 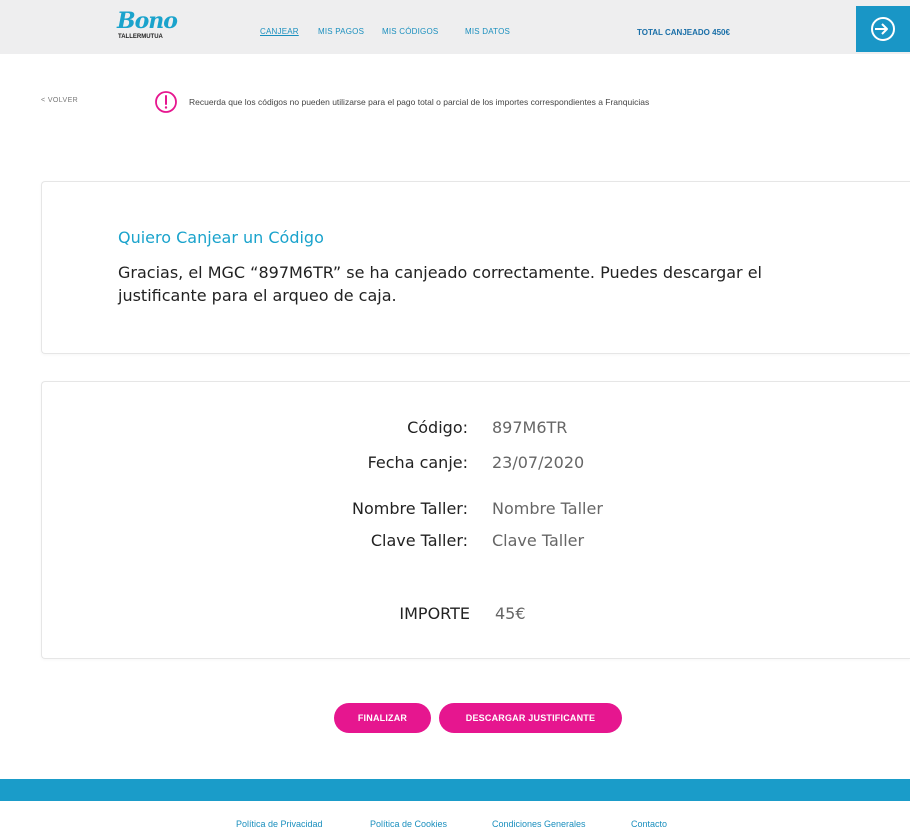 What do you see at coordinates (382, 718) in the screenshot?
I see `finish-button: FINALIZAR` at bounding box center [382, 718].